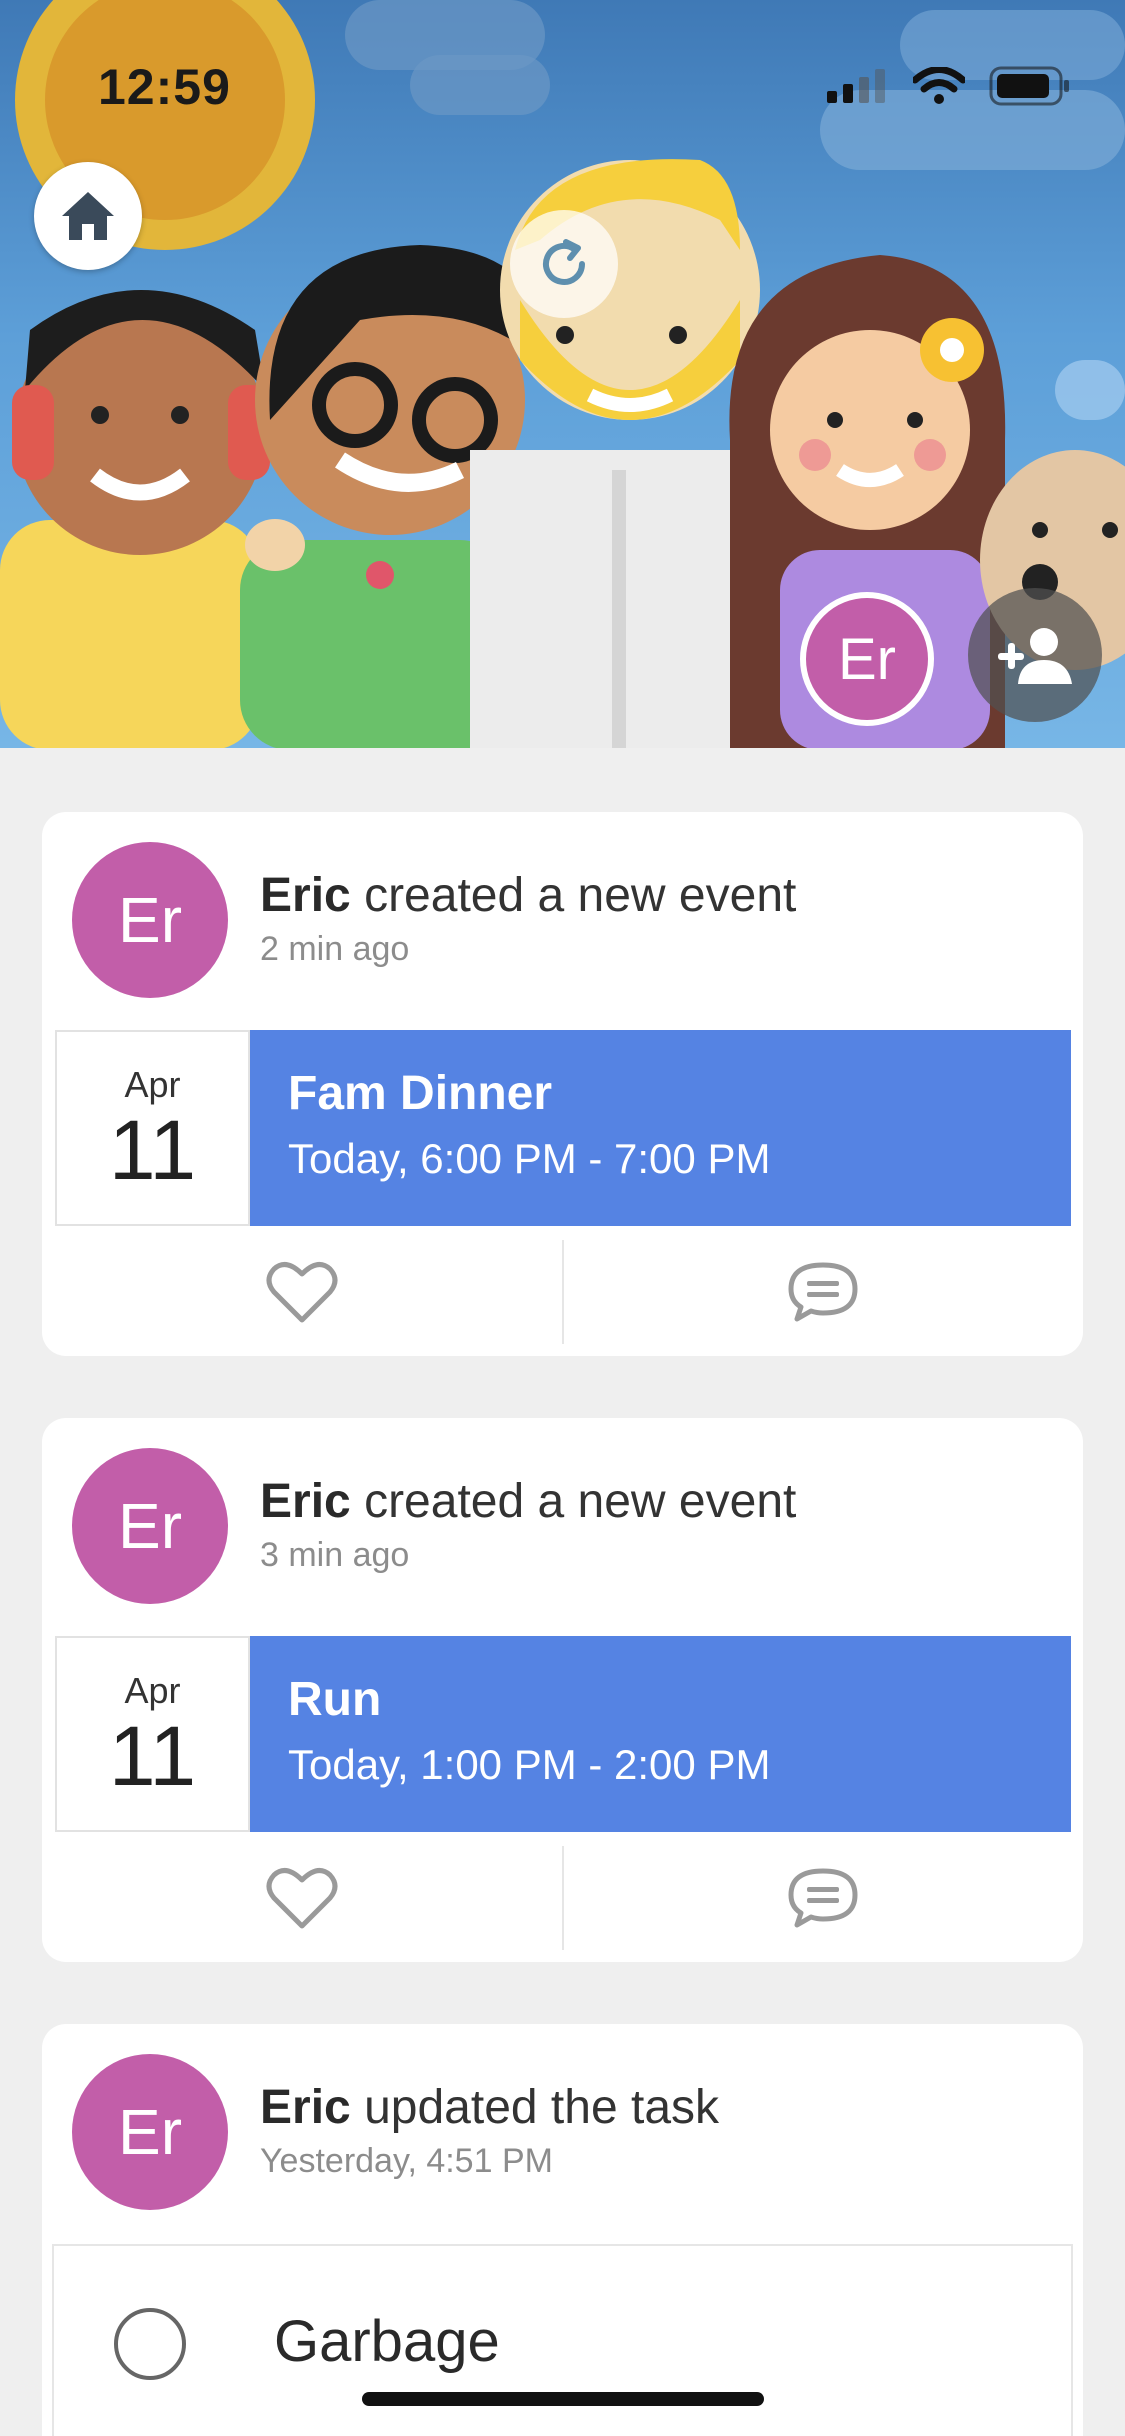 The image size is (1125, 2436). I want to click on status-icons, so click(949, 86).